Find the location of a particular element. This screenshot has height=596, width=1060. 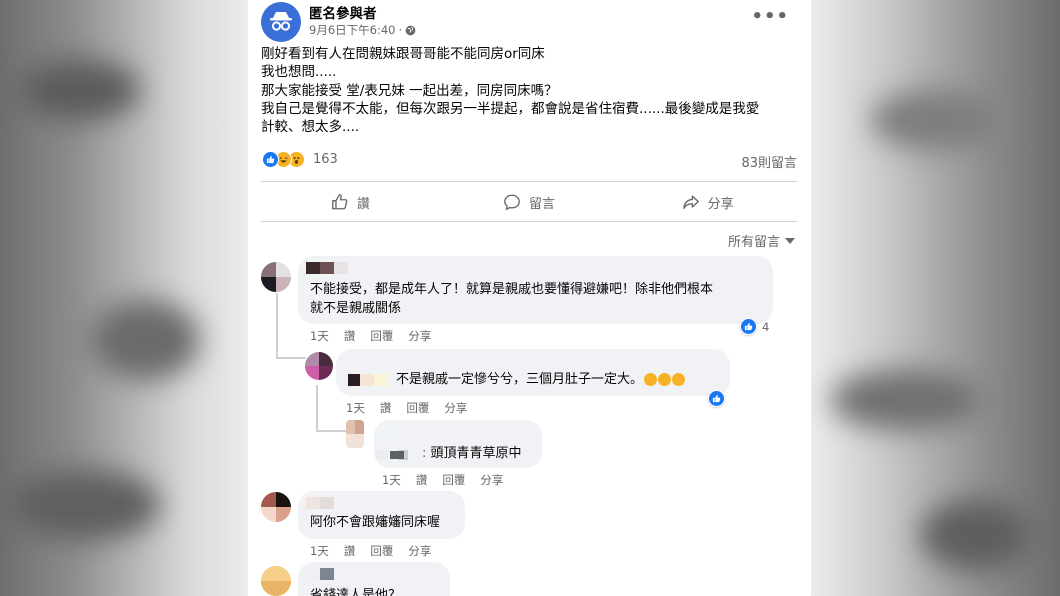

like-label: 讚 is located at coordinates (363, 204).